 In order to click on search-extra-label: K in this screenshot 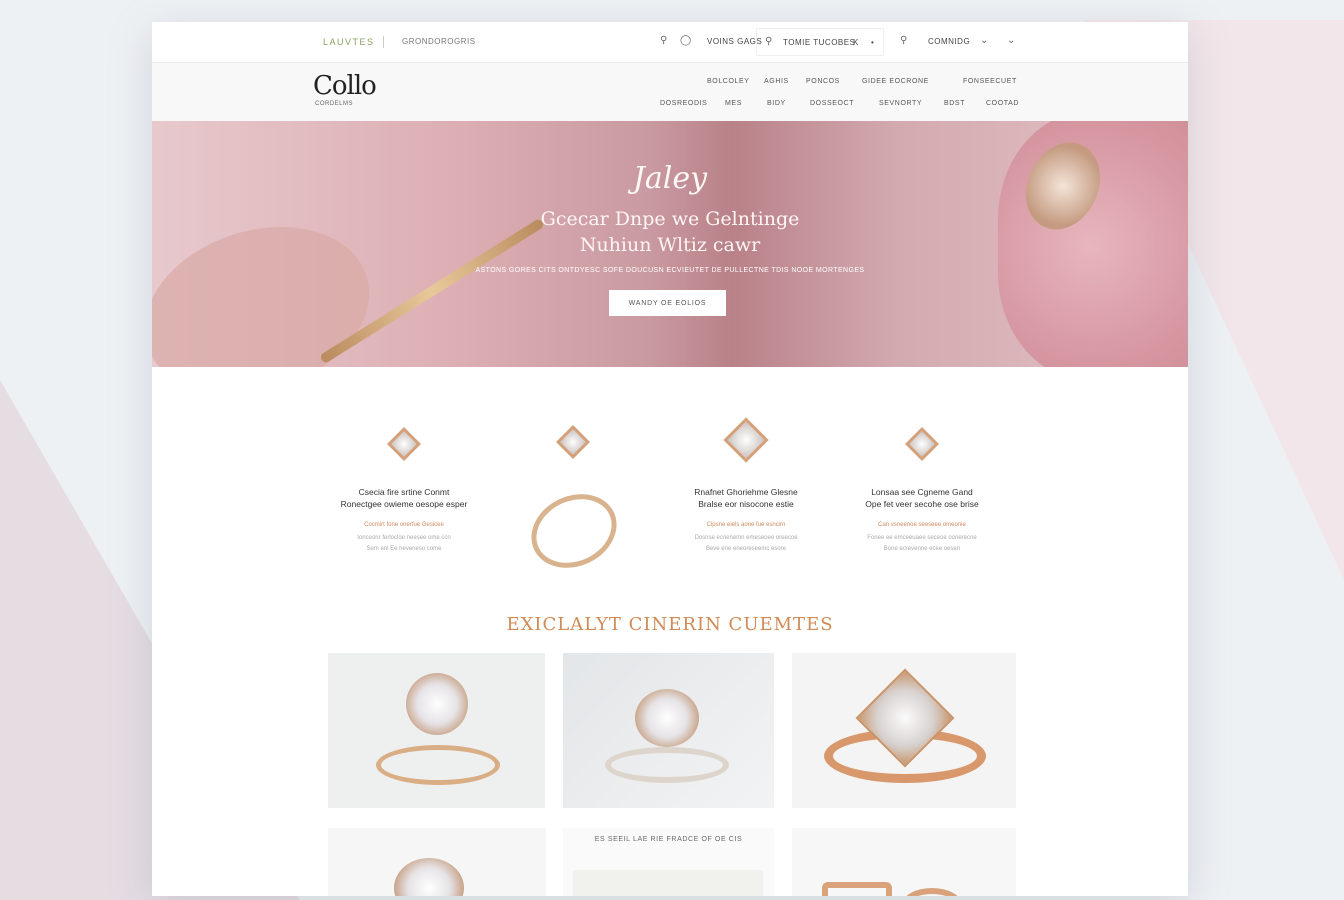, I will do `click(856, 42)`.